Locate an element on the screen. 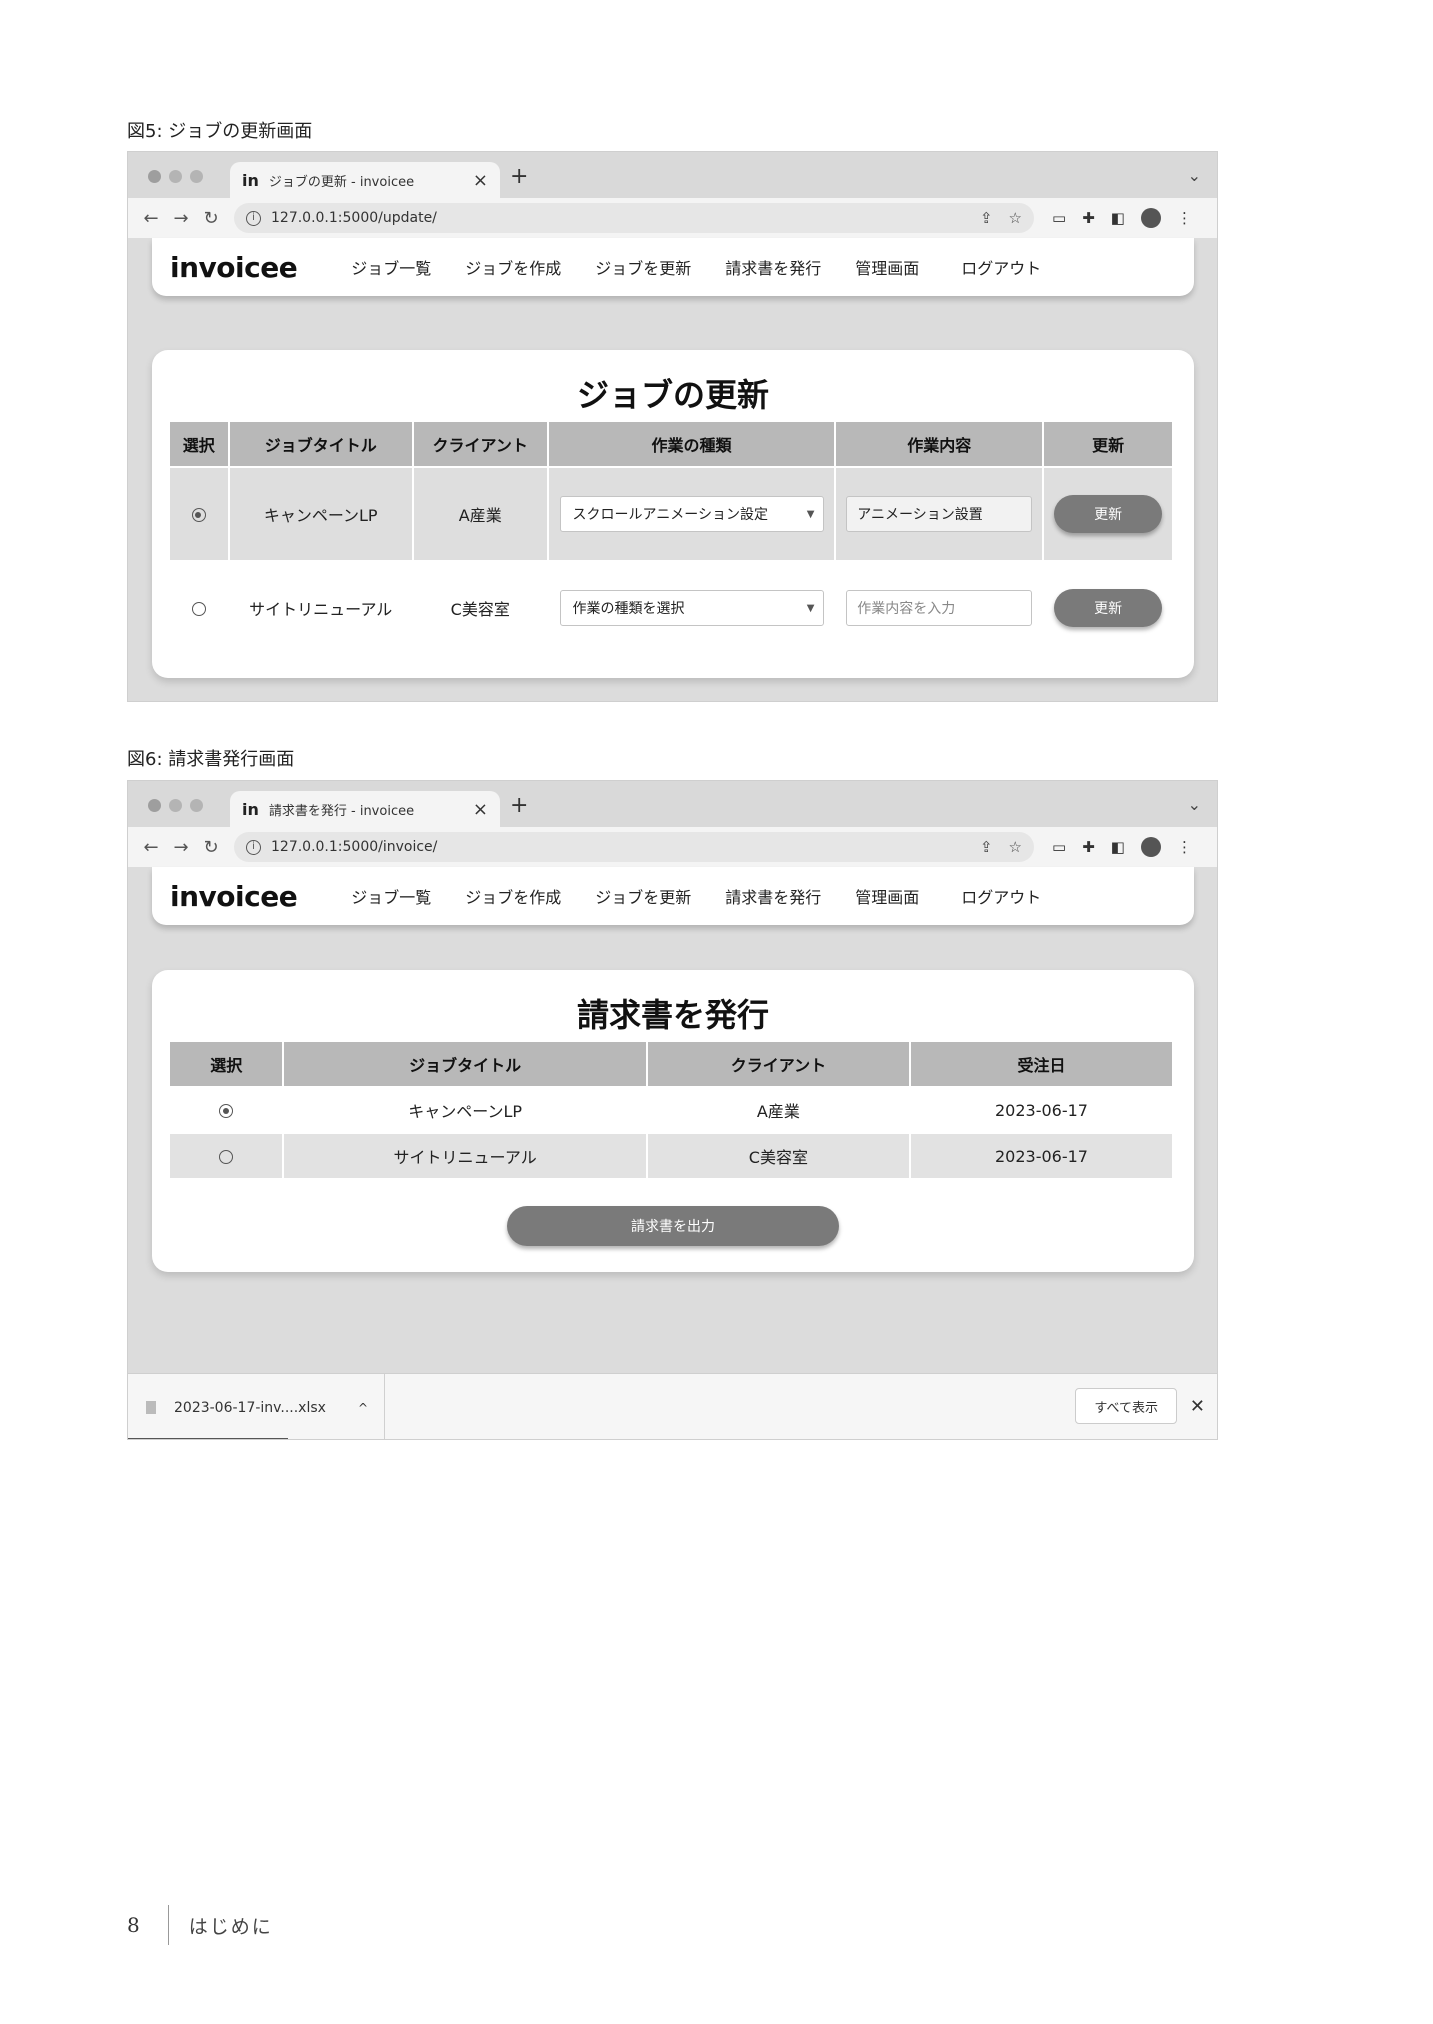 This screenshot has width=1433, height=2024. work-content-input: 作業内容を入力 is located at coordinates (939, 608).